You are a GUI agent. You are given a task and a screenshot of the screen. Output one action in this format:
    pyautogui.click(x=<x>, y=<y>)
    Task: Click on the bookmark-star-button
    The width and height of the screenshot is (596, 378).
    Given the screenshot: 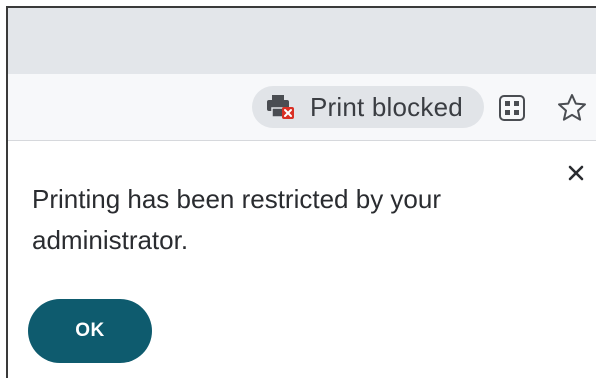 What is the action you would take?
    pyautogui.click(x=572, y=108)
    